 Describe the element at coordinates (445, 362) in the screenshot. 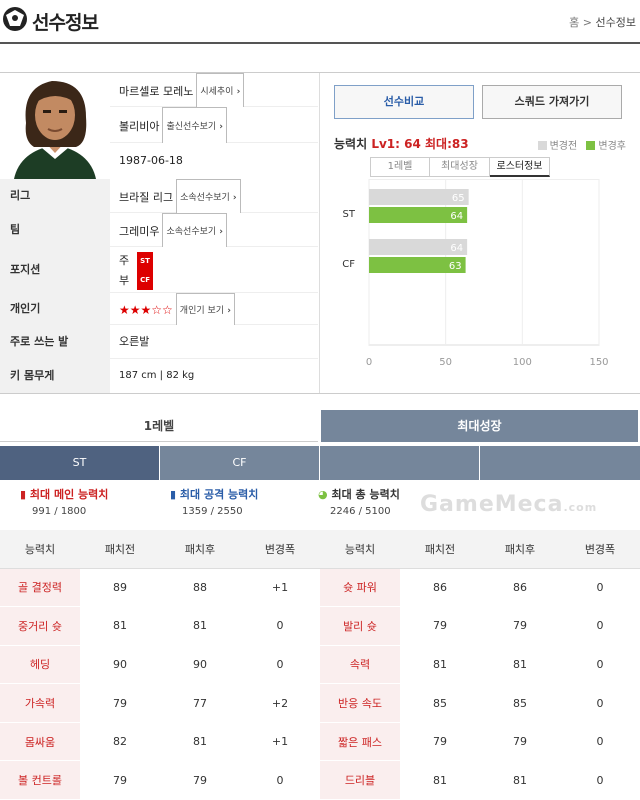

I see `x-tick-label: 50` at that location.